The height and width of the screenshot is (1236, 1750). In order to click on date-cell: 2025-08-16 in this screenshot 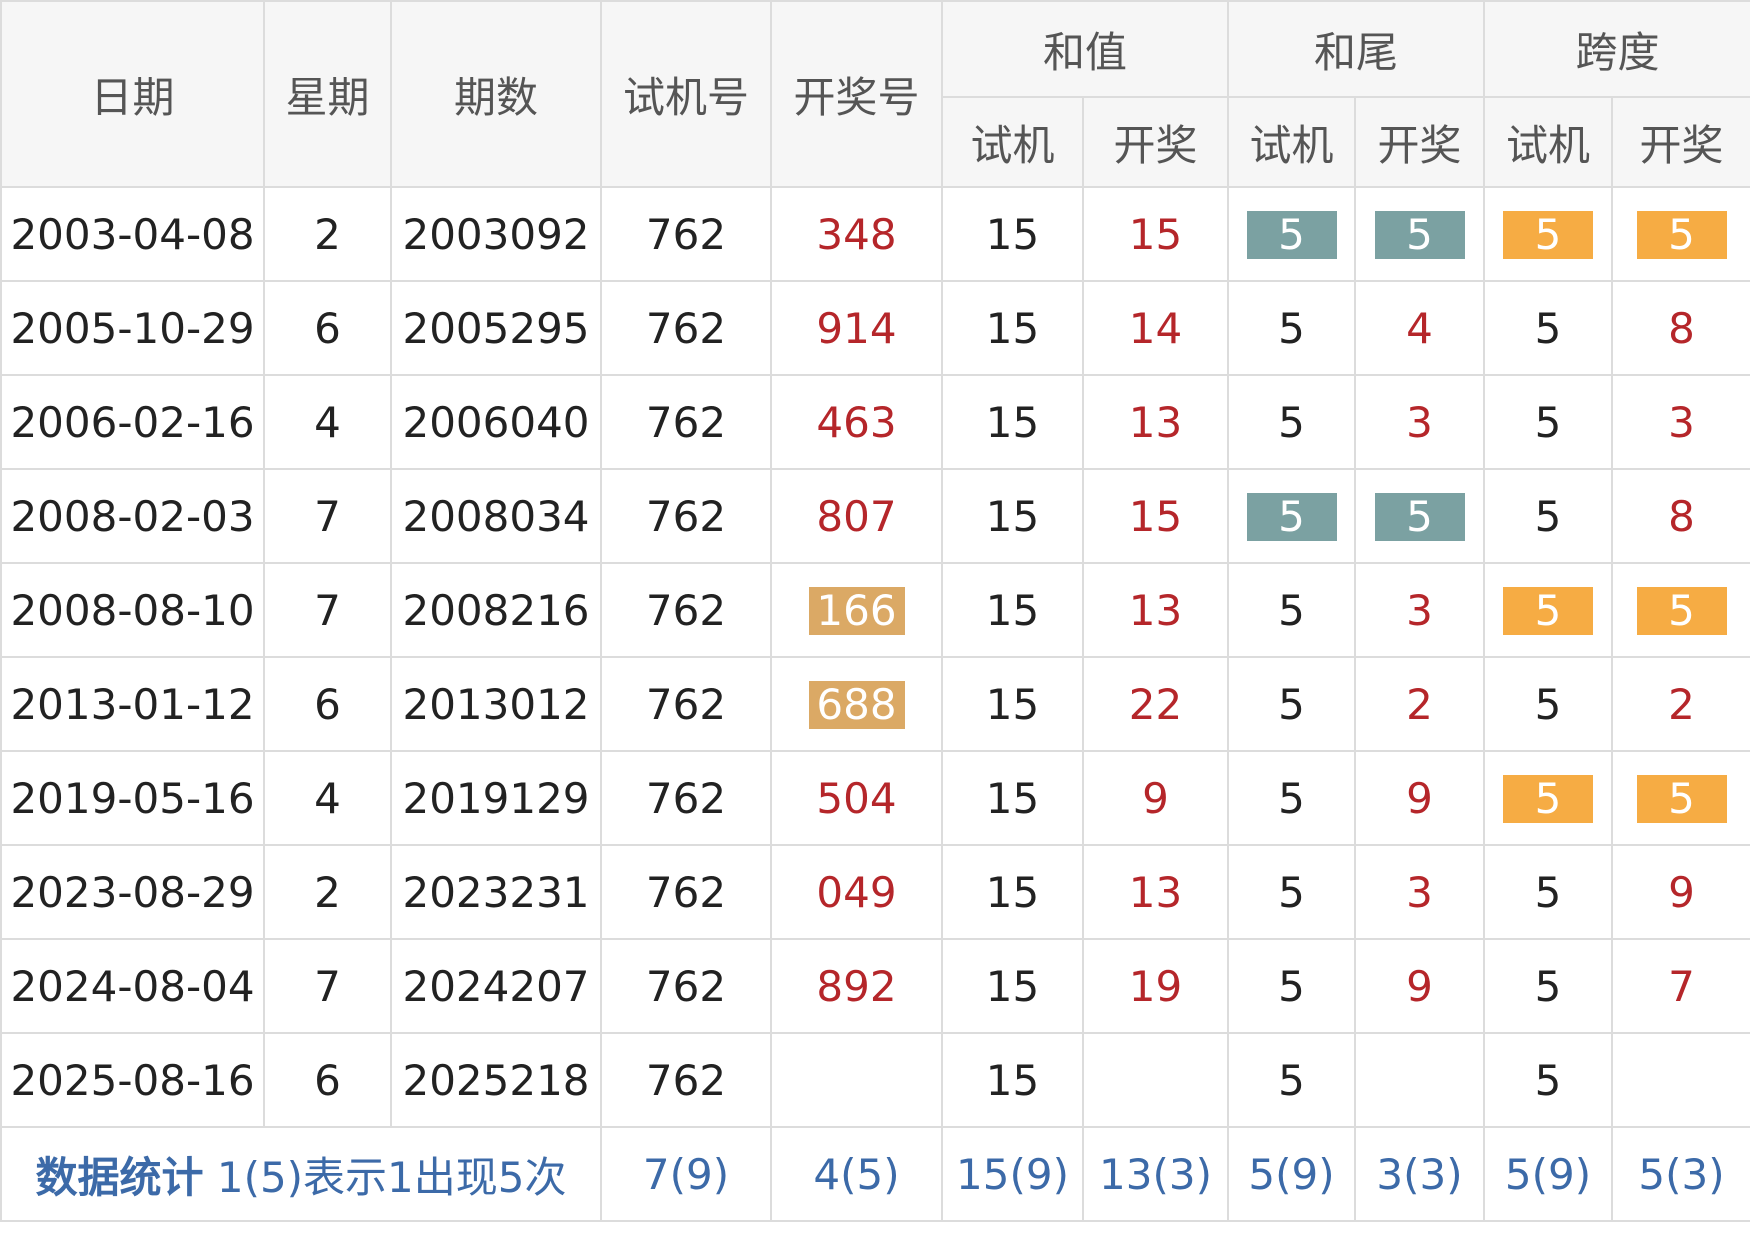, I will do `click(132, 1080)`.